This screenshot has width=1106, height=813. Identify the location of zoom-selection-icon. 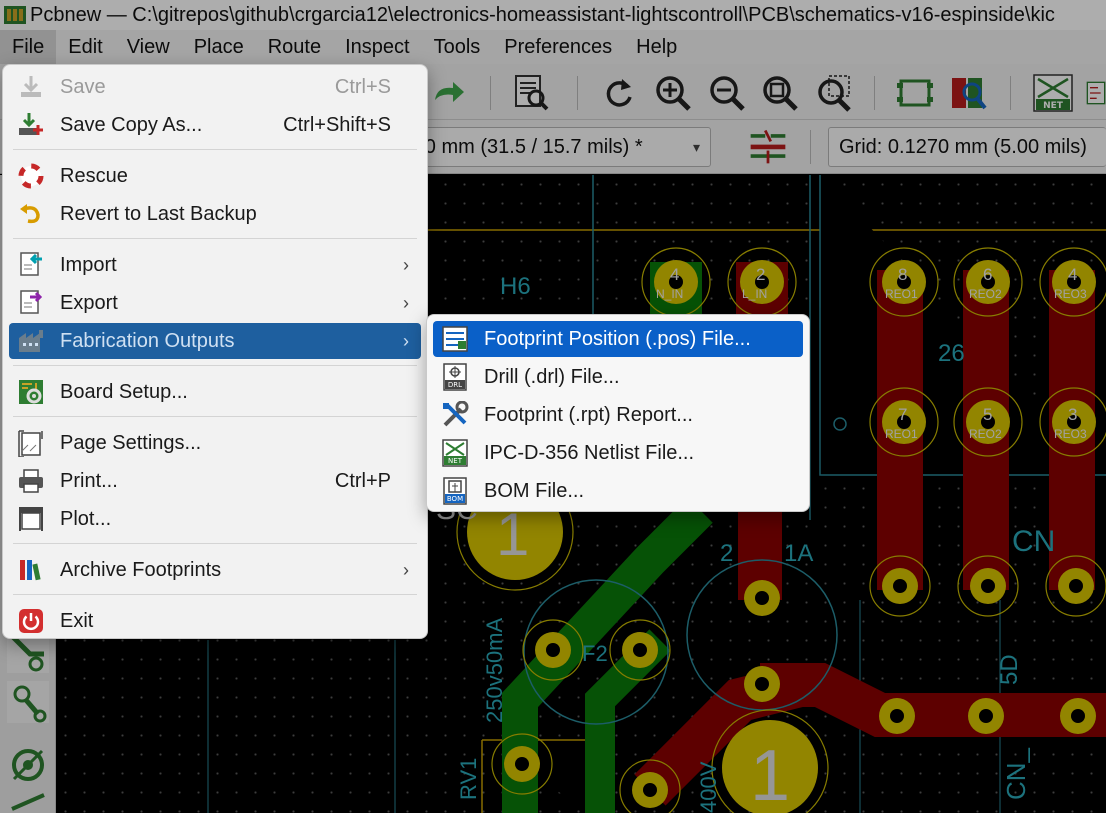
(834, 93).